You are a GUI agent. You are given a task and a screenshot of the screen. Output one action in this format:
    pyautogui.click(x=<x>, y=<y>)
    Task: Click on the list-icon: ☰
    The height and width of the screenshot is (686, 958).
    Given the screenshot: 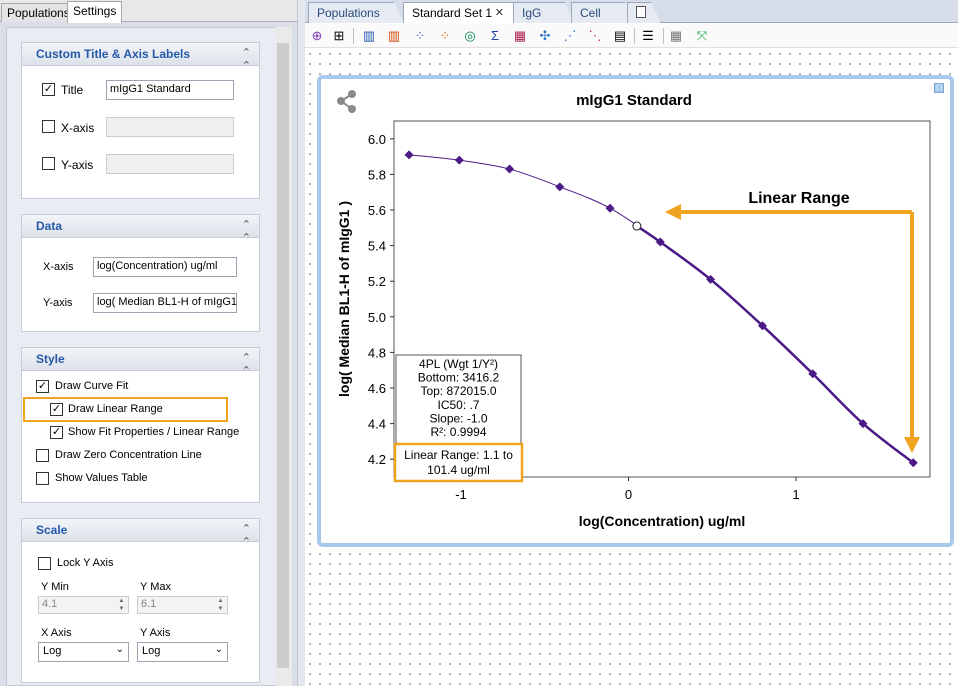 What is the action you would take?
    pyautogui.click(x=648, y=36)
    